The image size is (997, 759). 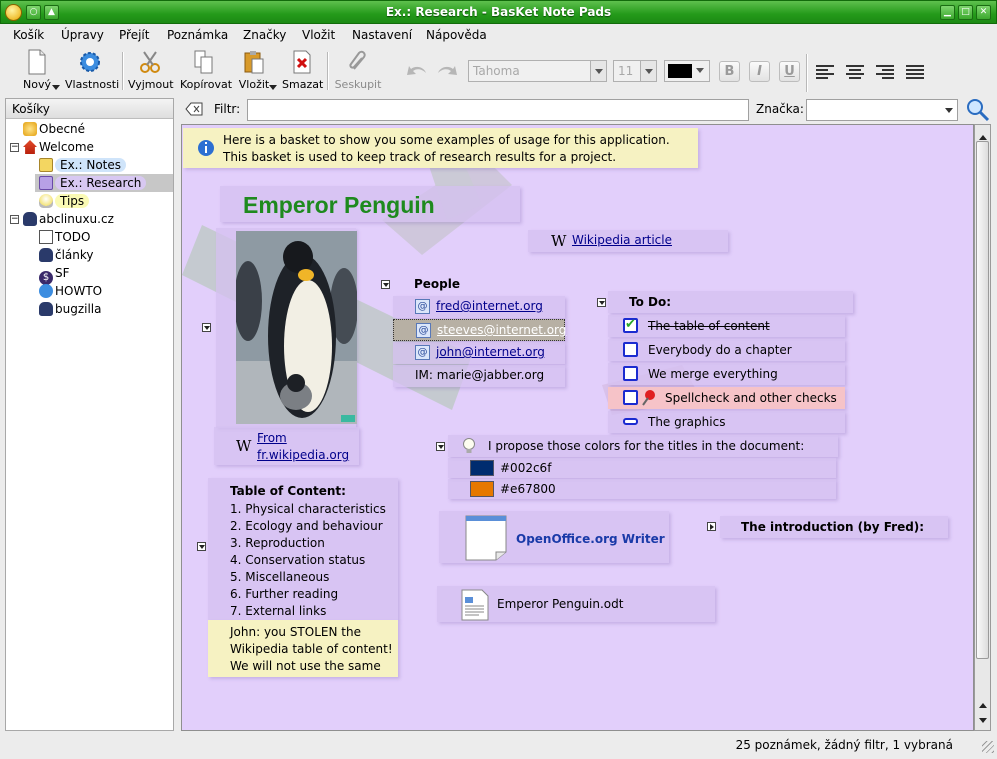 I want to click on text-color-picker, so click(x=687, y=71).